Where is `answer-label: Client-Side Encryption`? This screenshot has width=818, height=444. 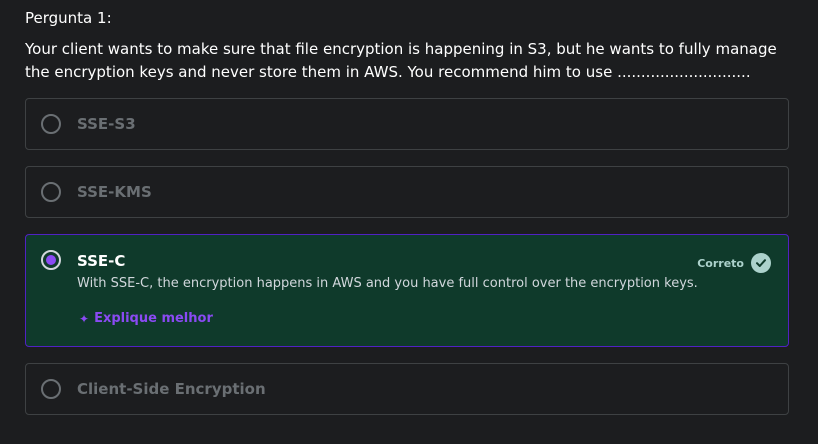 answer-label: Client-Side Encryption is located at coordinates (171, 389).